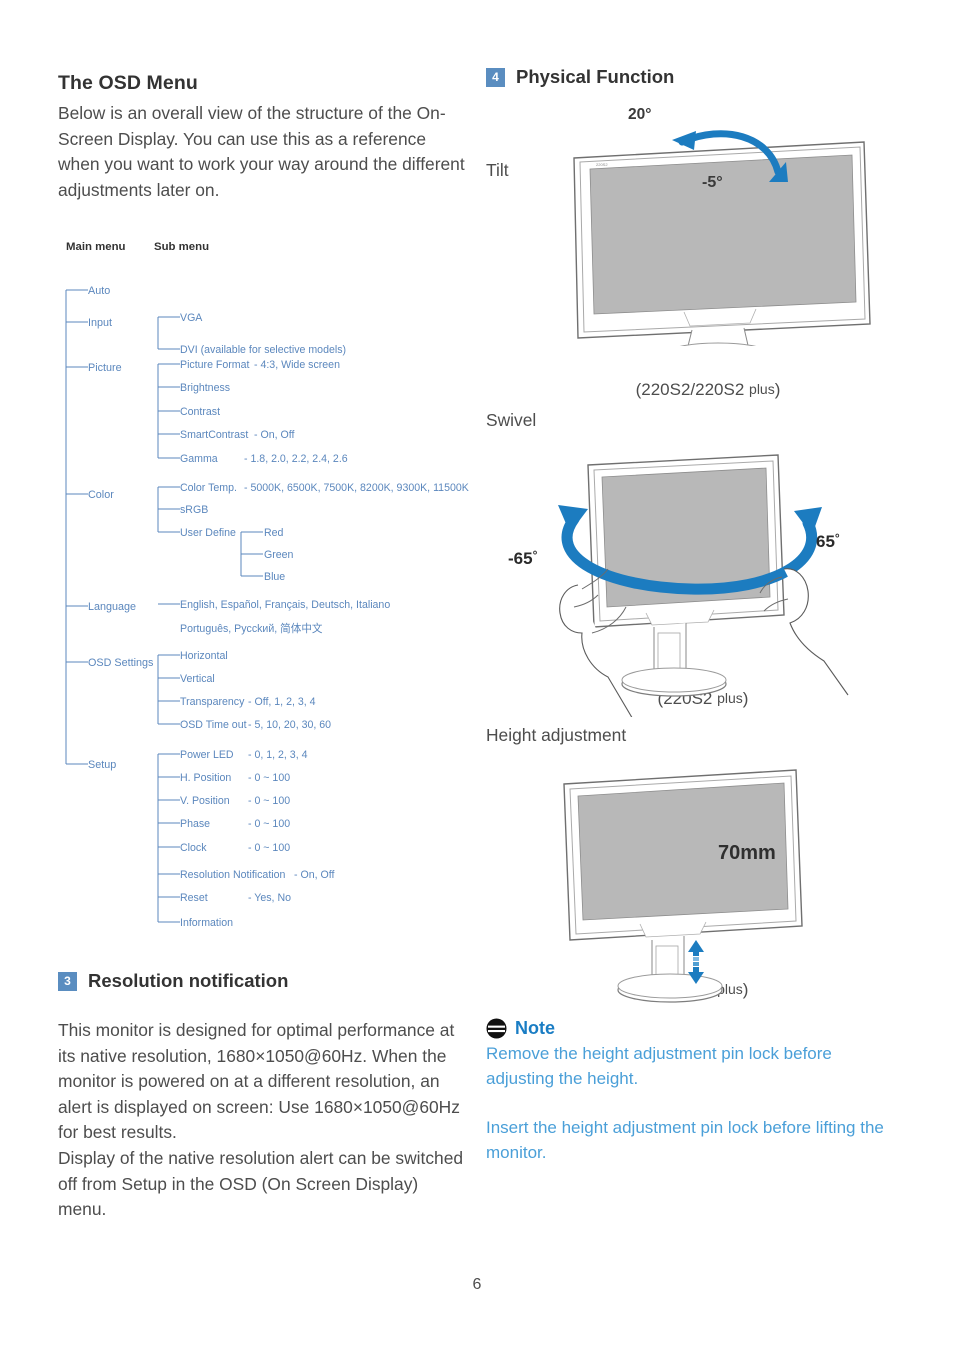 Image resolution: width=954 pixels, height=1350 pixels. I want to click on swivel-angle-left-value: -65, so click(520, 558).